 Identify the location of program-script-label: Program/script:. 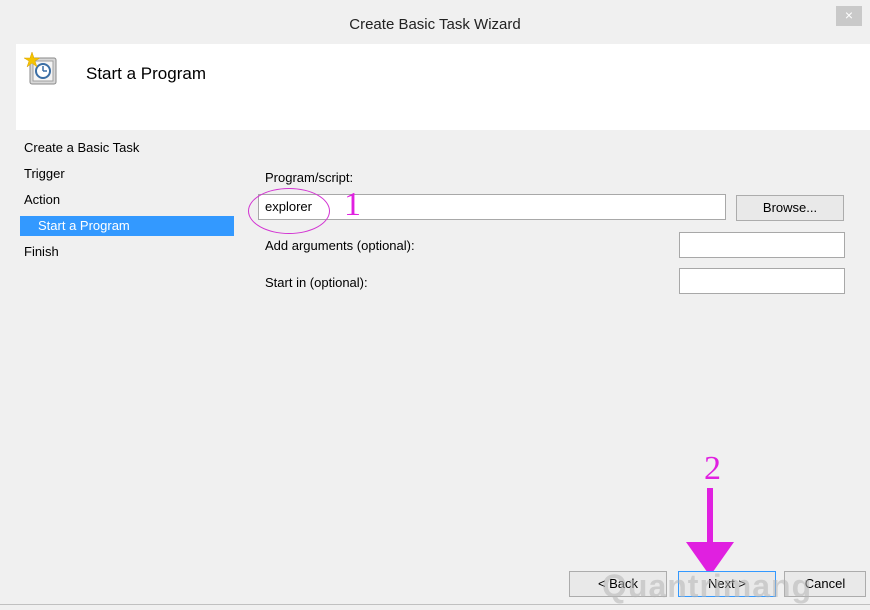
(309, 177).